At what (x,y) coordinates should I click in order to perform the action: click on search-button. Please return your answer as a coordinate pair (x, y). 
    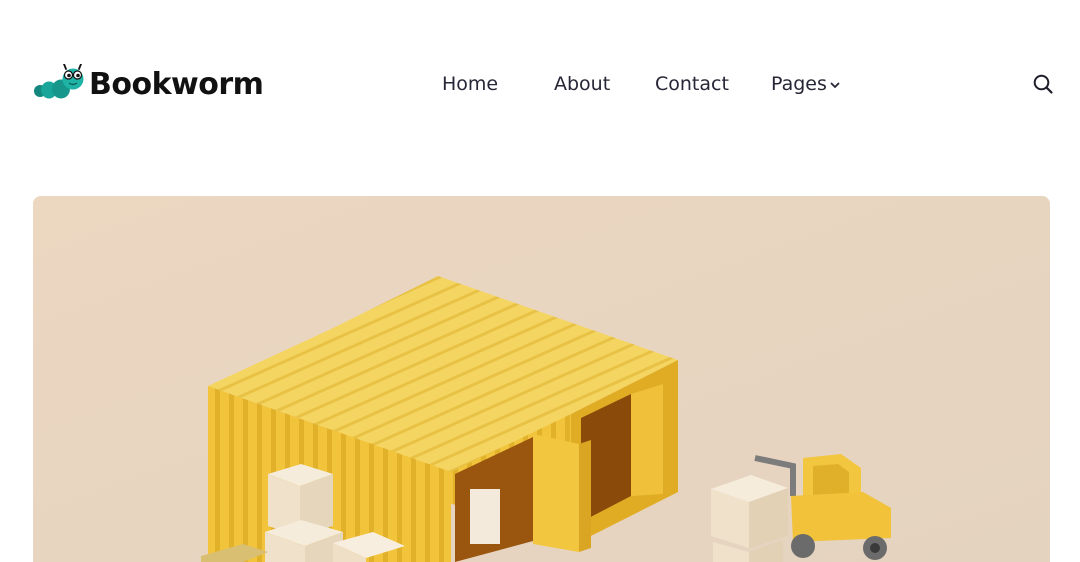
    Looking at the image, I should click on (1043, 84).